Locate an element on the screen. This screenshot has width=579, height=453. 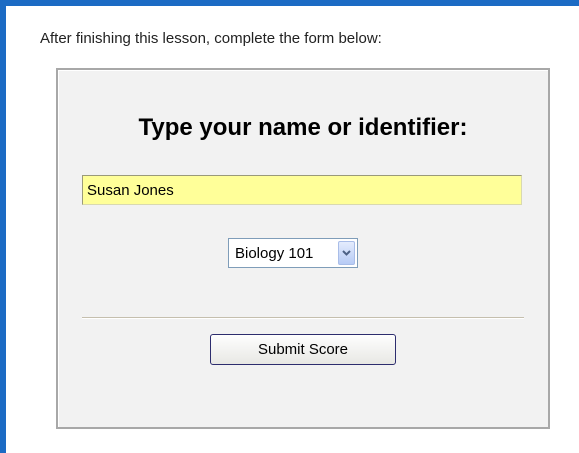
form-divider is located at coordinates (303, 318).